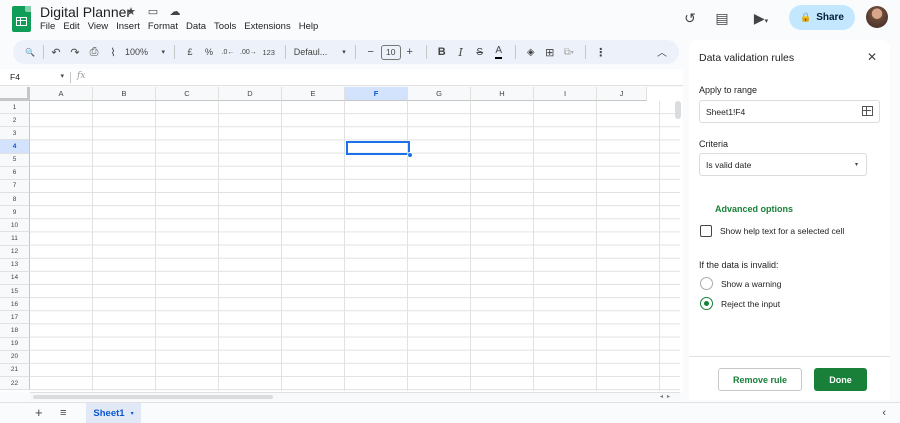  What do you see at coordinates (662, 51) in the screenshot?
I see `collapse-menus-icon: ︿` at bounding box center [662, 51].